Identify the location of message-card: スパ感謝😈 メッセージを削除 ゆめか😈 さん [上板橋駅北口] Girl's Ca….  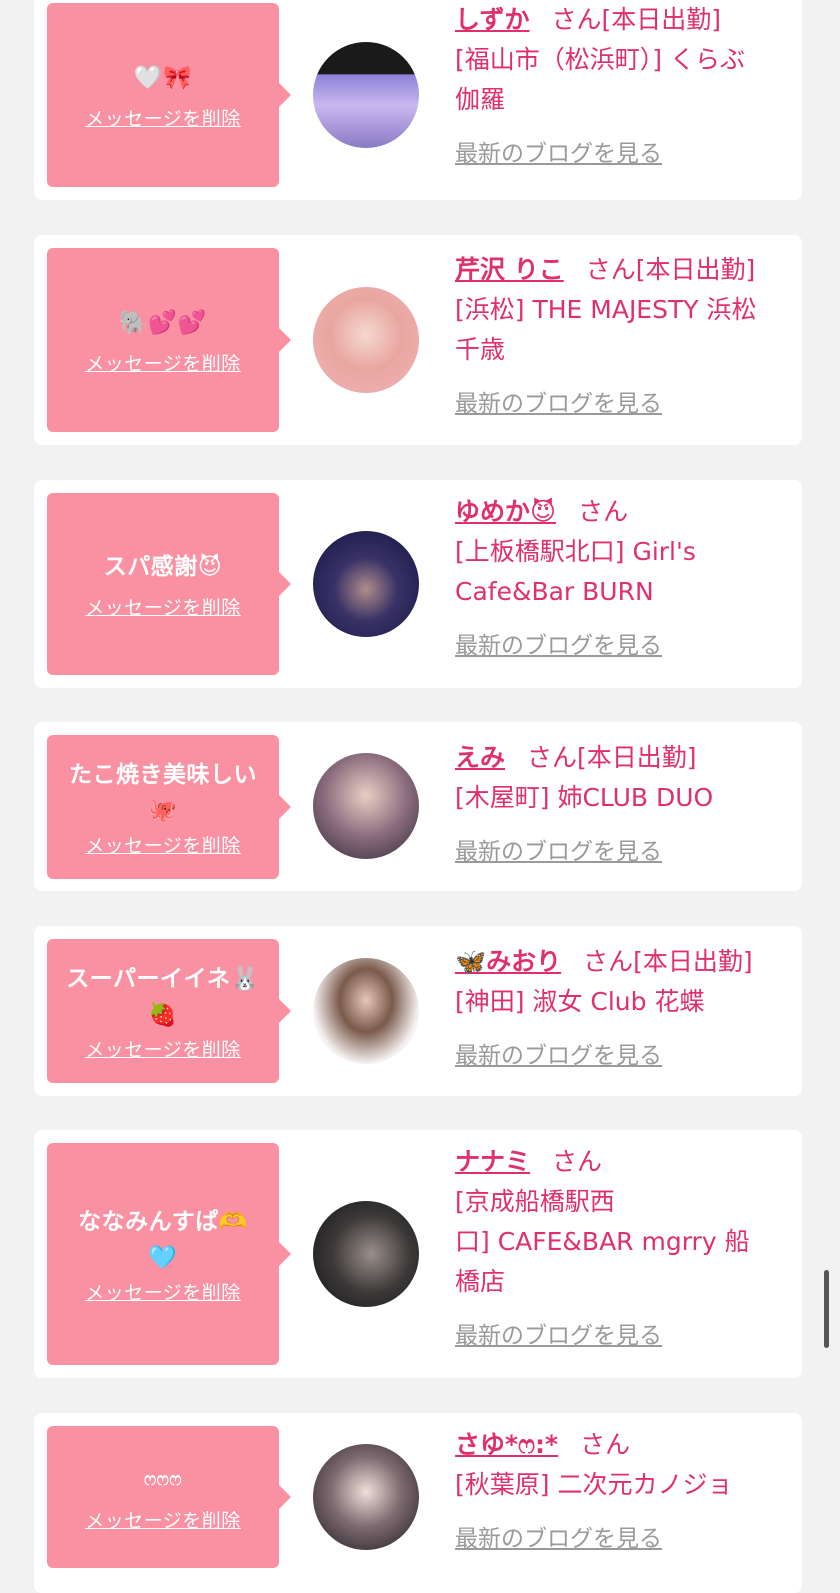
(418, 584).